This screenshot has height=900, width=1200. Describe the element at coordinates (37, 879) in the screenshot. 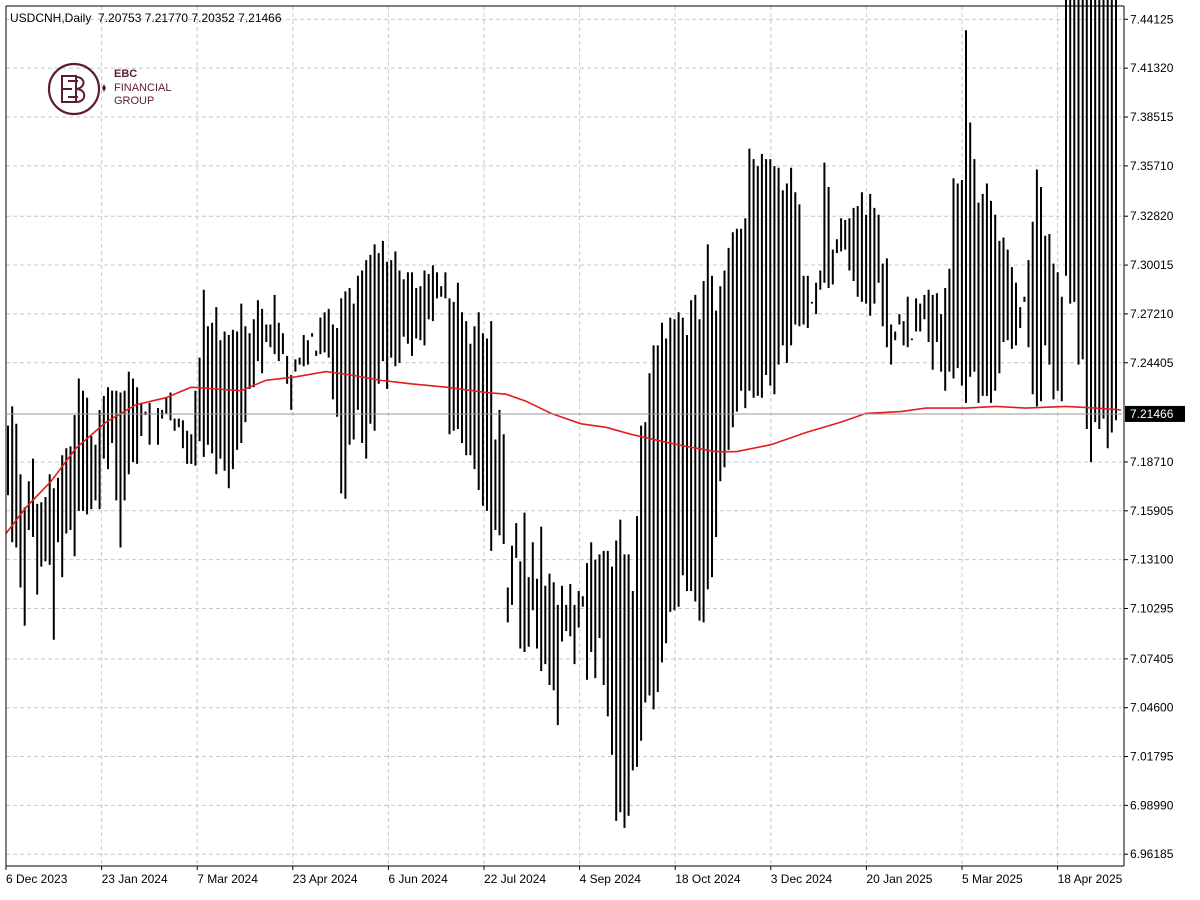

I see `x-tick-label: 6 Dec 2023` at that location.